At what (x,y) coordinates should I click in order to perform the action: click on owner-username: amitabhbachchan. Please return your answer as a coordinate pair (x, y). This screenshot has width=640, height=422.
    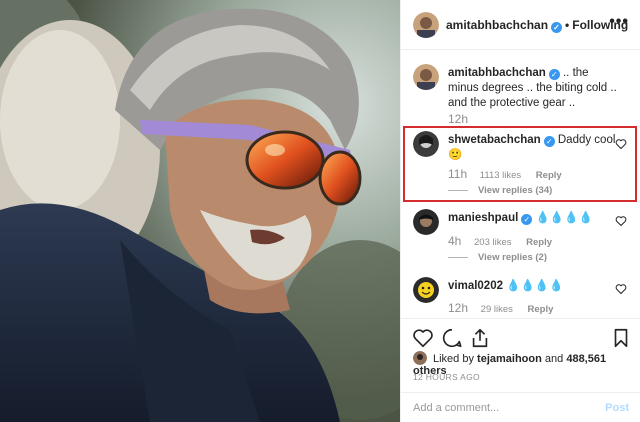
    Looking at the image, I should click on (497, 25).